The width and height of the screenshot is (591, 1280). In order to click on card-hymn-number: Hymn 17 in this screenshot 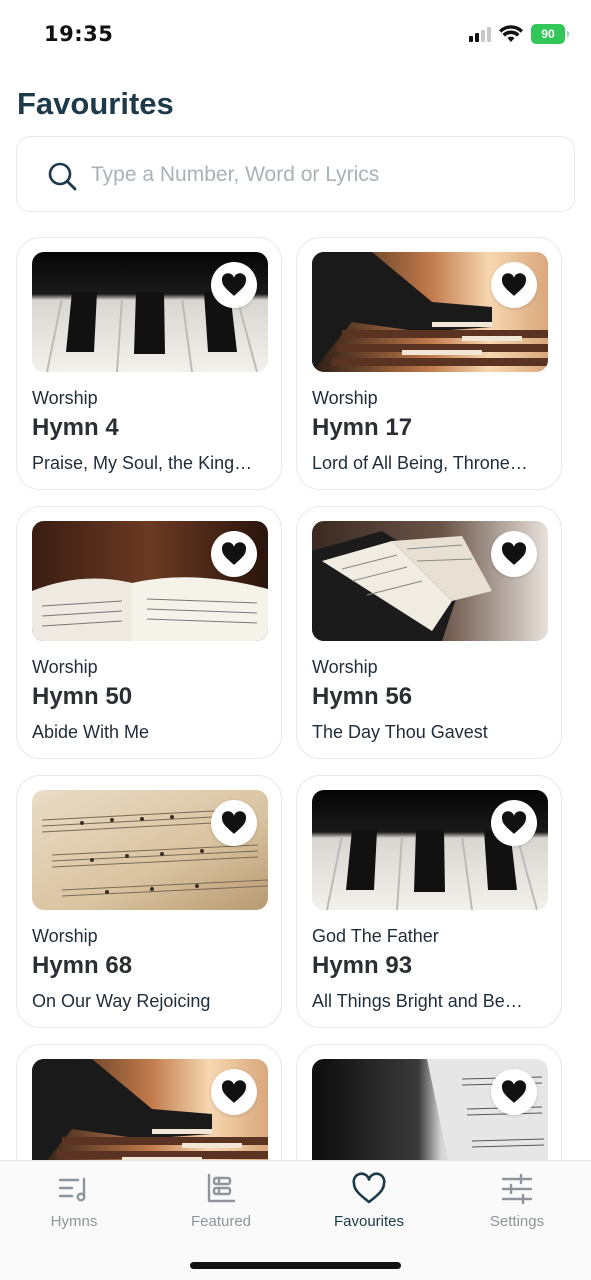, I will do `click(362, 427)`.